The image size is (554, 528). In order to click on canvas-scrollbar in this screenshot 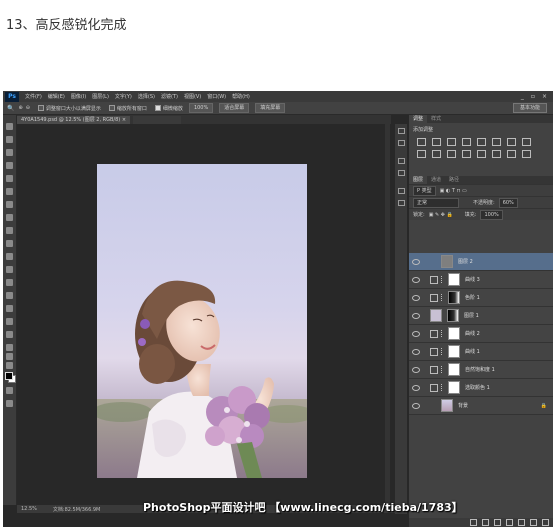, I will do `click(387, 314)`.